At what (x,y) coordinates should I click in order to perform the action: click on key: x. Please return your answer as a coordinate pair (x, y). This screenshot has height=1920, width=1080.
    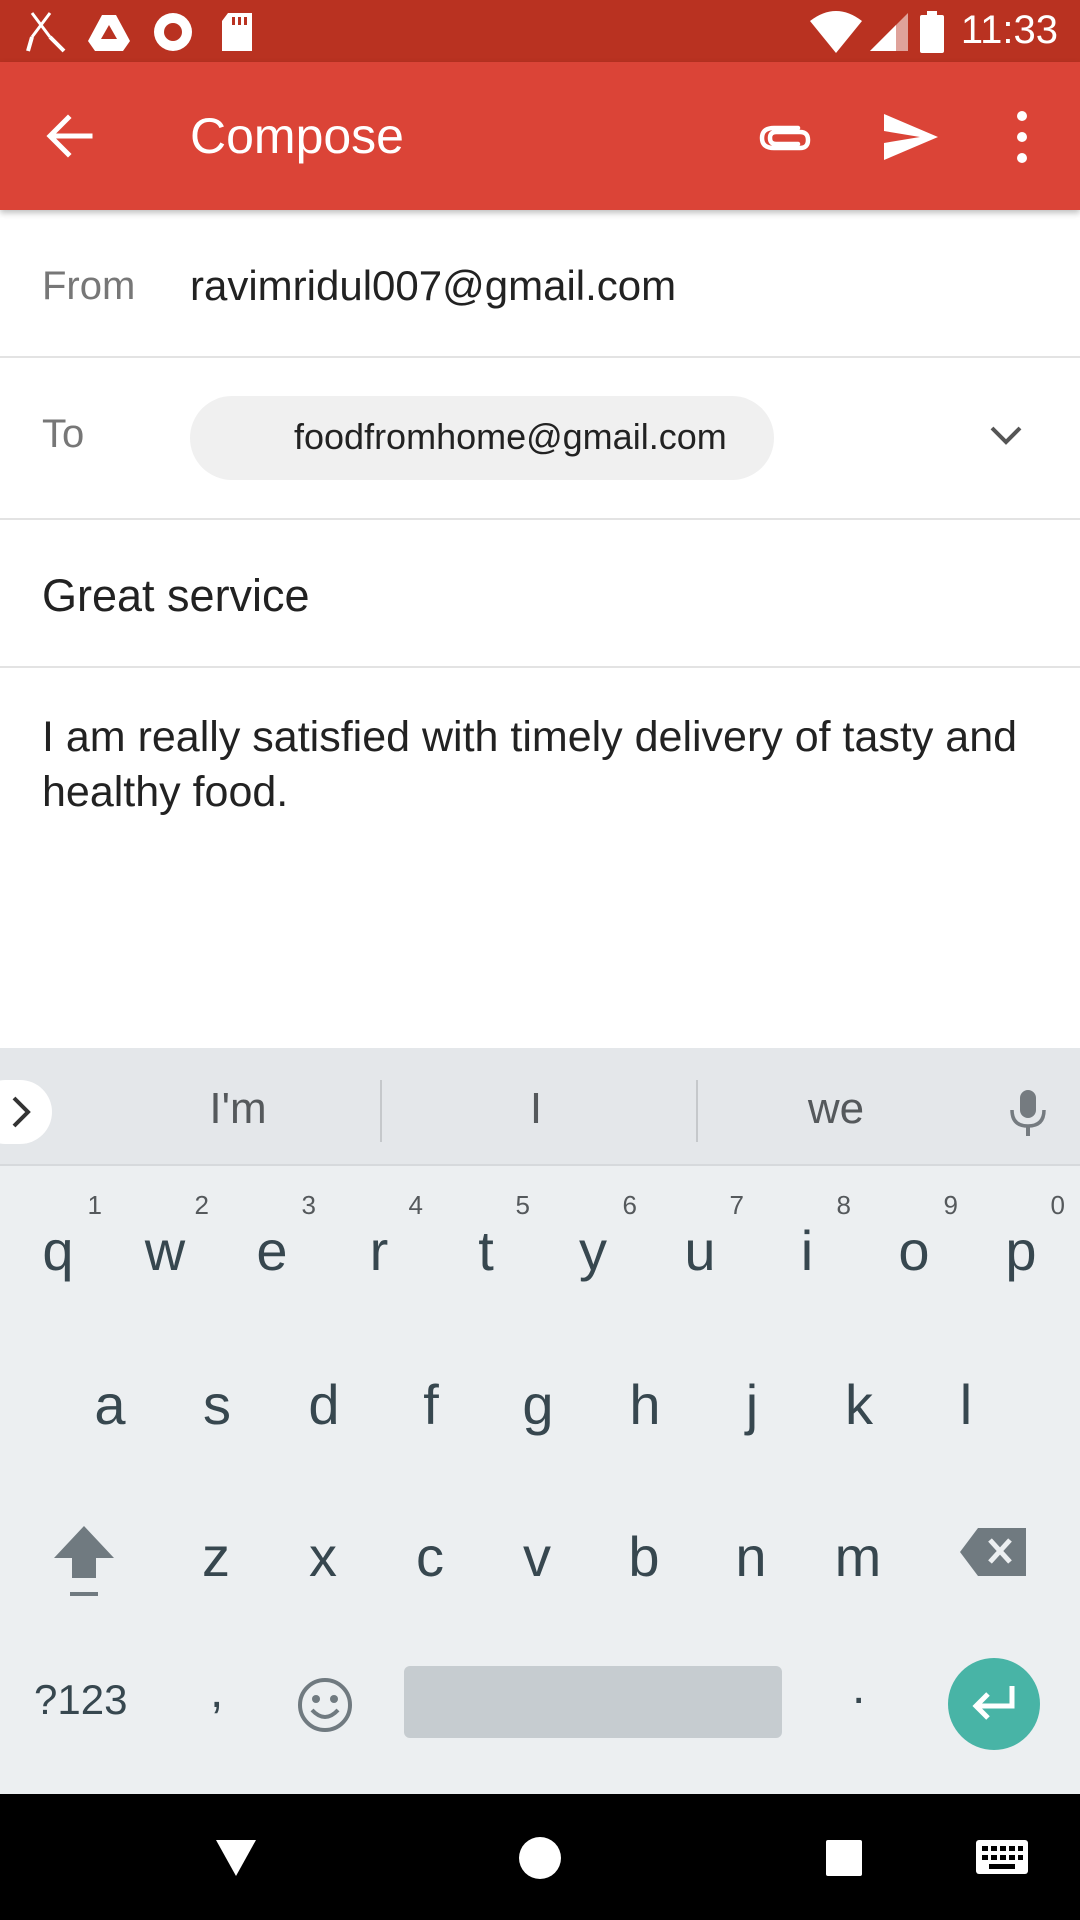
    Looking at the image, I should click on (323, 1551).